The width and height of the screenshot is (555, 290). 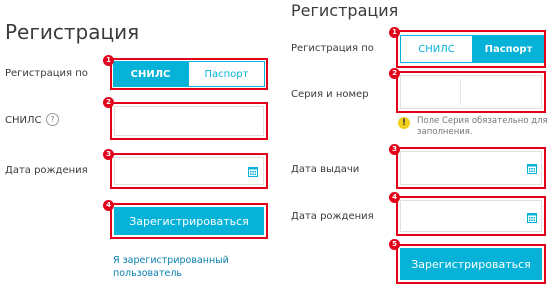 I want to click on highlight-frame-4: Зарегистрироваться, so click(x=189, y=221).